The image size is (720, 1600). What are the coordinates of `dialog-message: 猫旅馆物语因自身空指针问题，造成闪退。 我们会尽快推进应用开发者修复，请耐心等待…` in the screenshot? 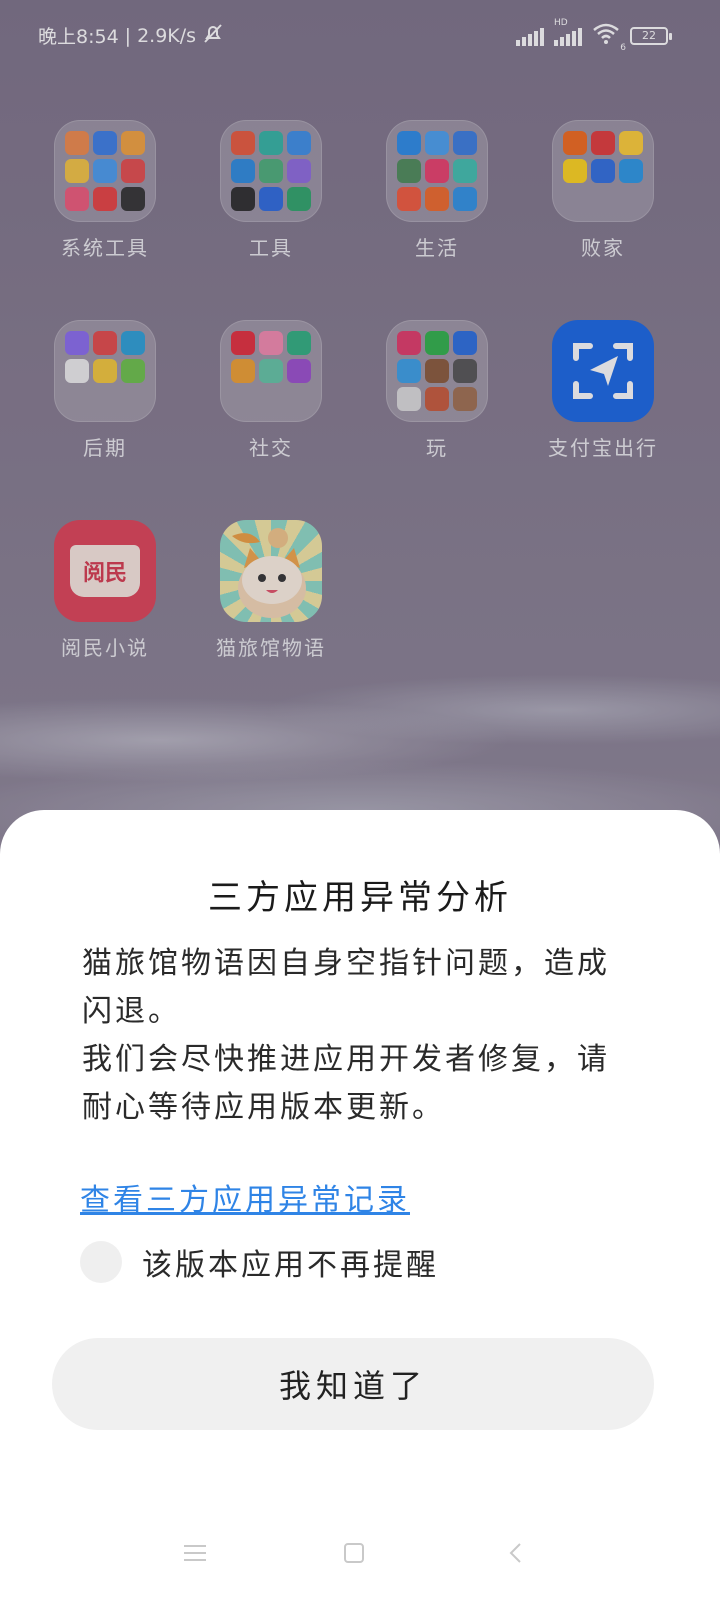 It's located at (361, 1036).